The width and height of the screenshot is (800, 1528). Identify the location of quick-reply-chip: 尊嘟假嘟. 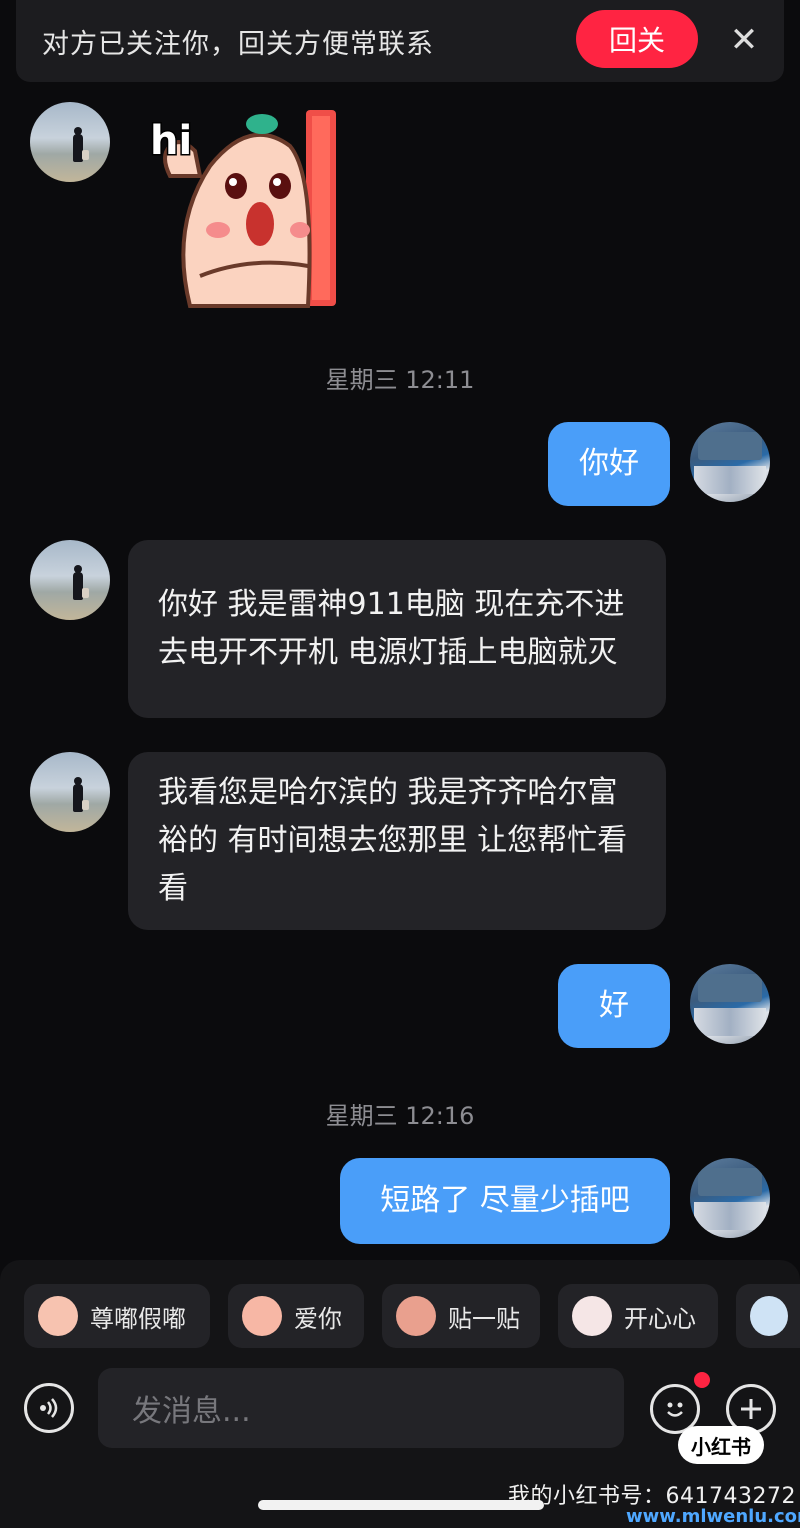
(117, 1316).